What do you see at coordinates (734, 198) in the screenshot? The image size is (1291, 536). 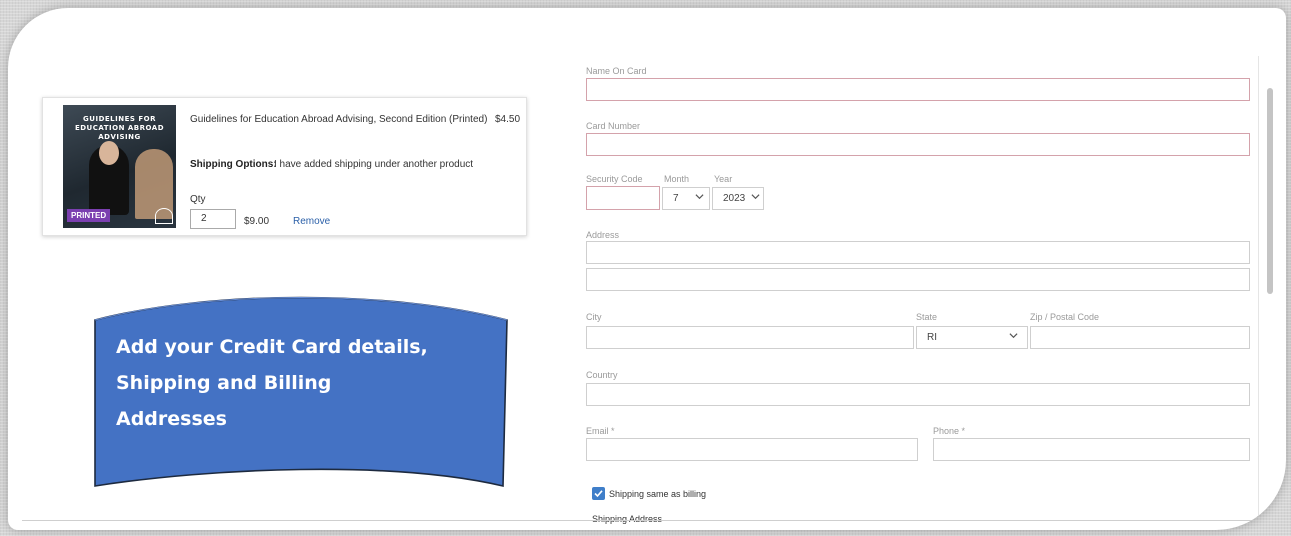 I see `year-value: 2023` at bounding box center [734, 198].